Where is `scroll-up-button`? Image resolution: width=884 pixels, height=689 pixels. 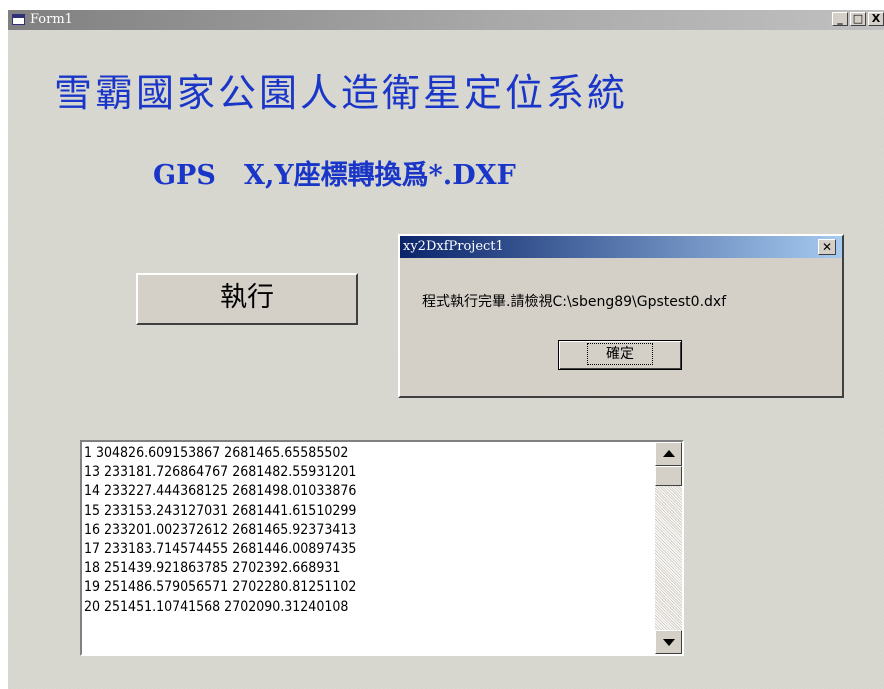 scroll-up-button is located at coordinates (668, 454).